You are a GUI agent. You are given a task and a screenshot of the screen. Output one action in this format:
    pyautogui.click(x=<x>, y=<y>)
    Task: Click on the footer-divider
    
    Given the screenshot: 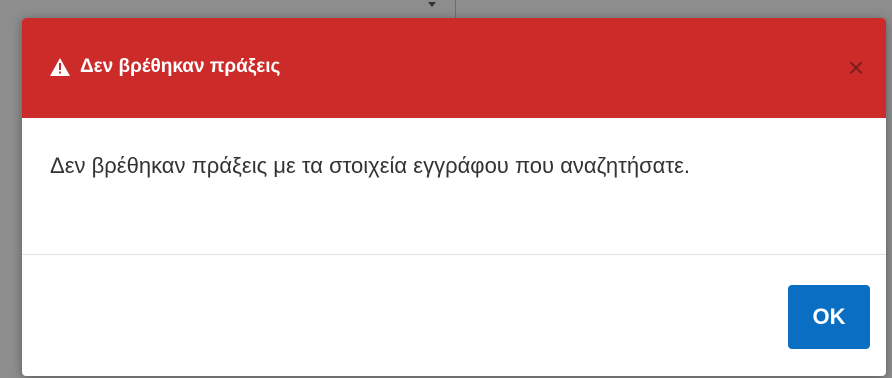 What is the action you would take?
    pyautogui.click(x=454, y=254)
    